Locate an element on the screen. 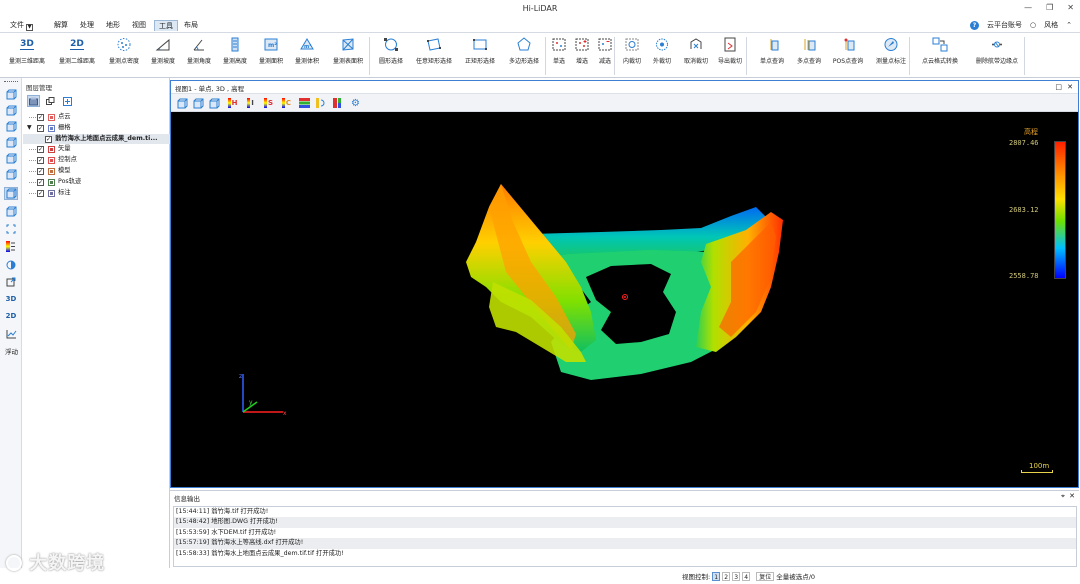 This screenshot has height=584, width=1080. view-page-3: 3 is located at coordinates (736, 576).